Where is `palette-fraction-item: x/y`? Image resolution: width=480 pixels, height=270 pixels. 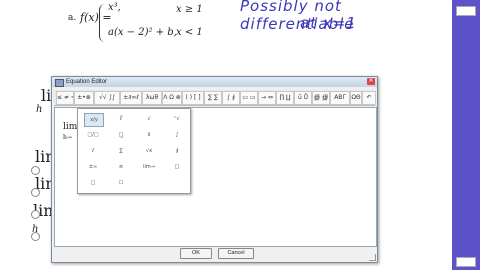
palette-fraction-item: x/y is located at coordinates (94, 120).